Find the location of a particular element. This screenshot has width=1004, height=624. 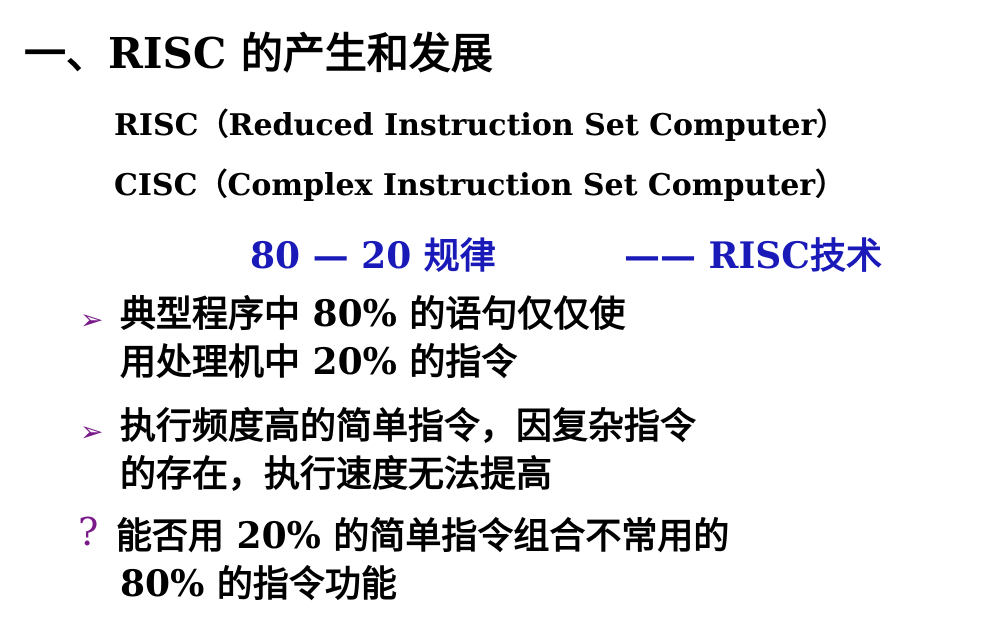

rule-80-20: 80 — 20 规律 is located at coordinates (373, 256).